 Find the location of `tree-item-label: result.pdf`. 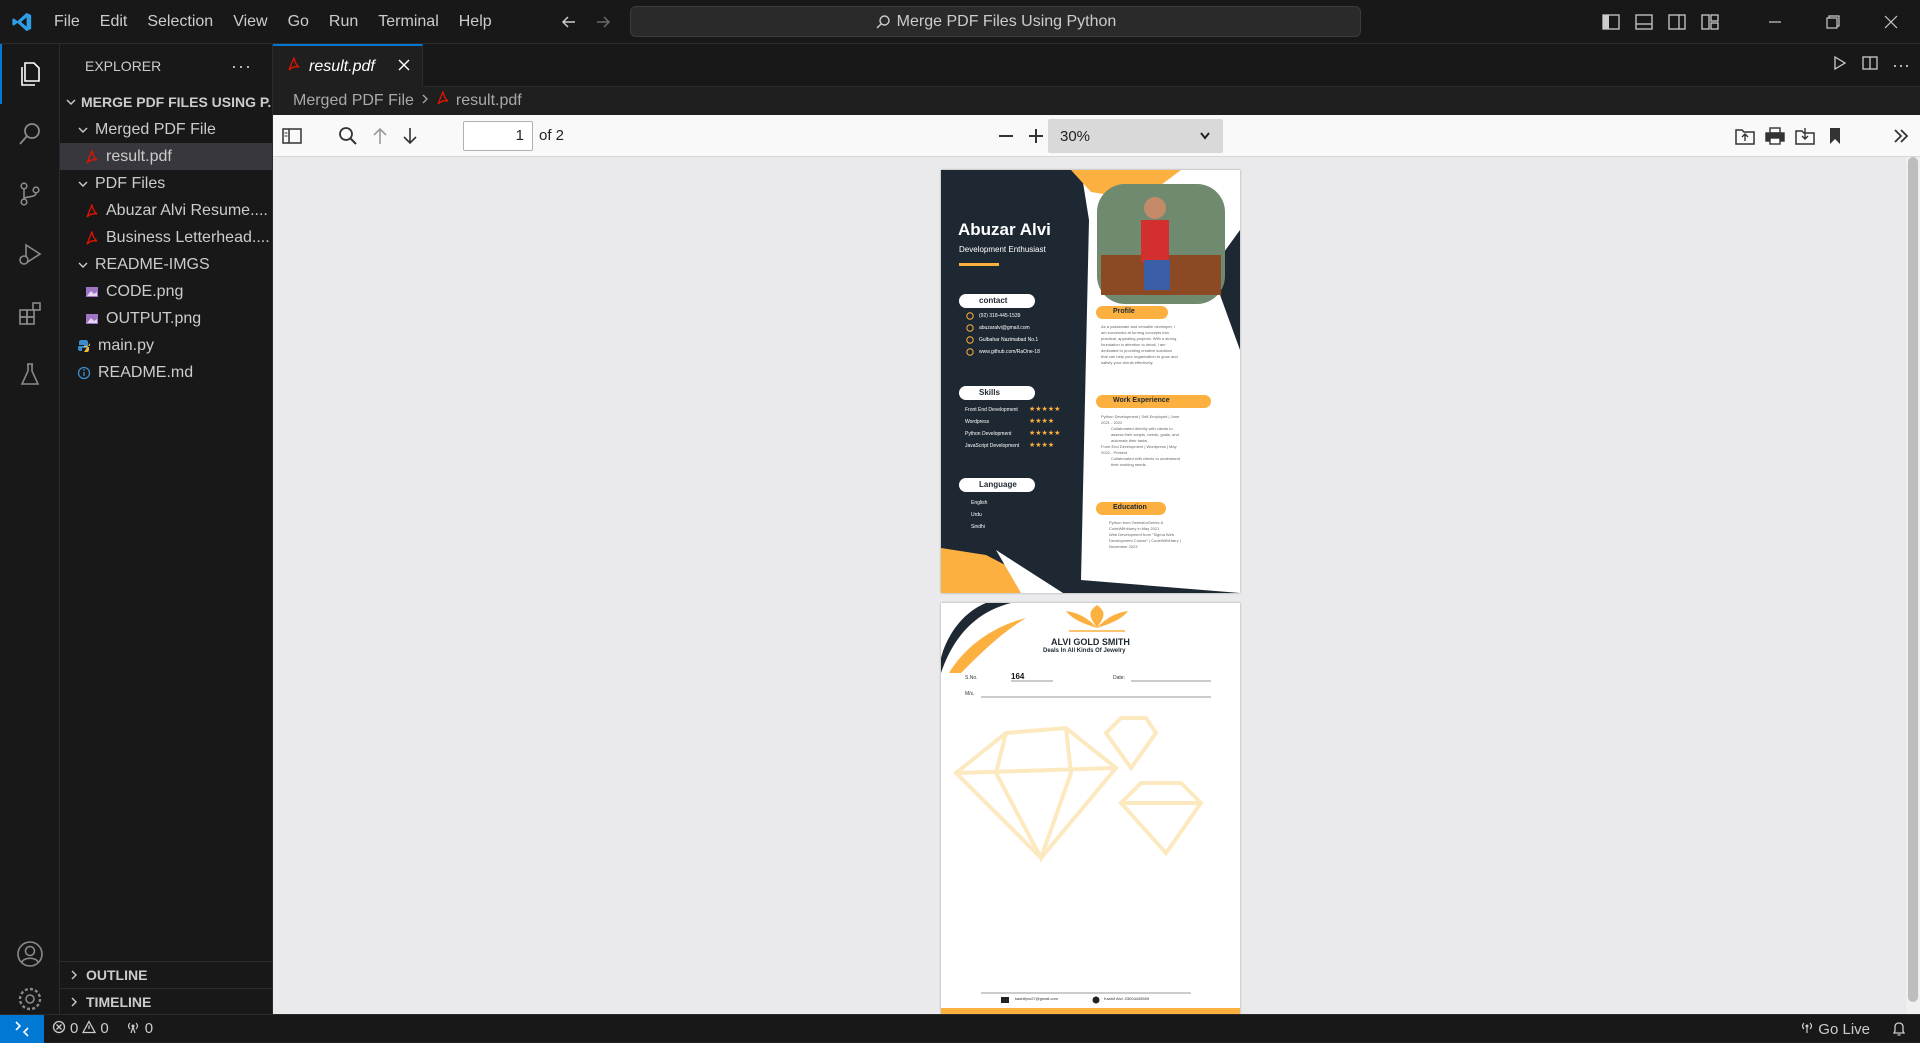

tree-item-label: result.pdf is located at coordinates (139, 156).